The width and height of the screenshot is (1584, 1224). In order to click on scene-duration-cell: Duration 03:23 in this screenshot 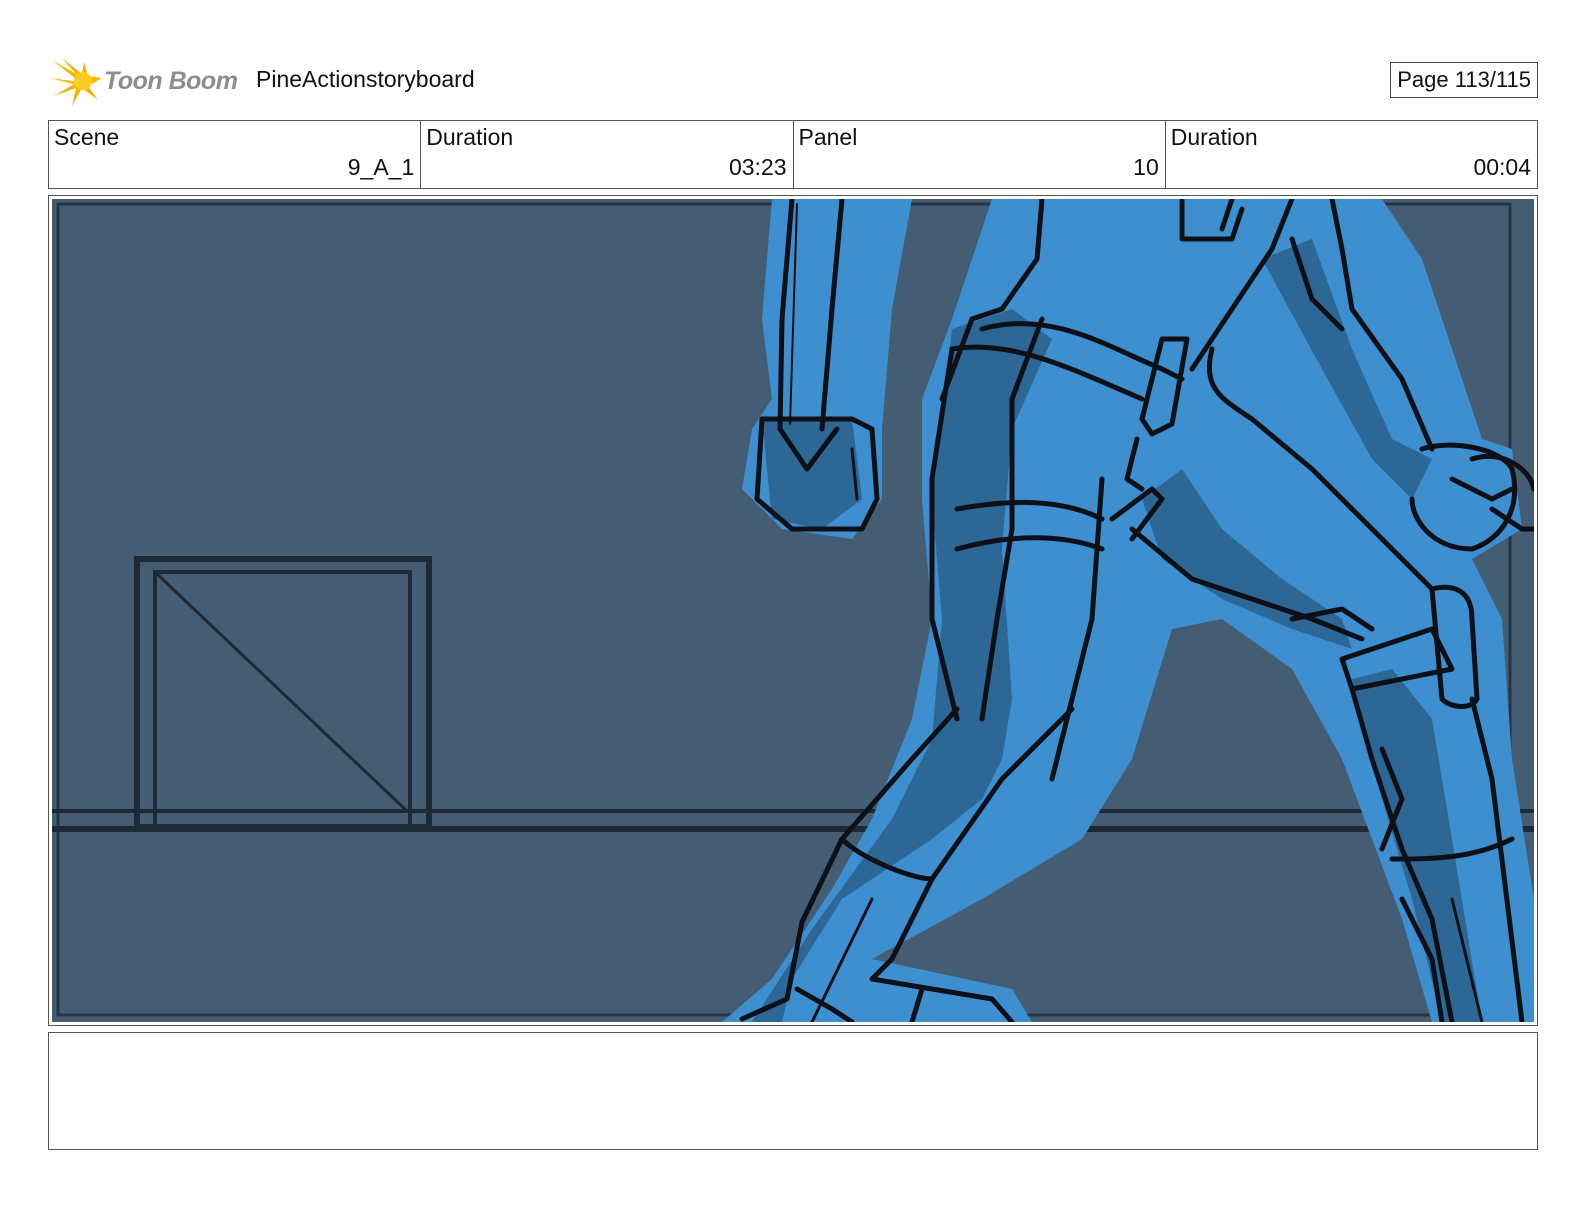, I will do `click(607, 154)`.